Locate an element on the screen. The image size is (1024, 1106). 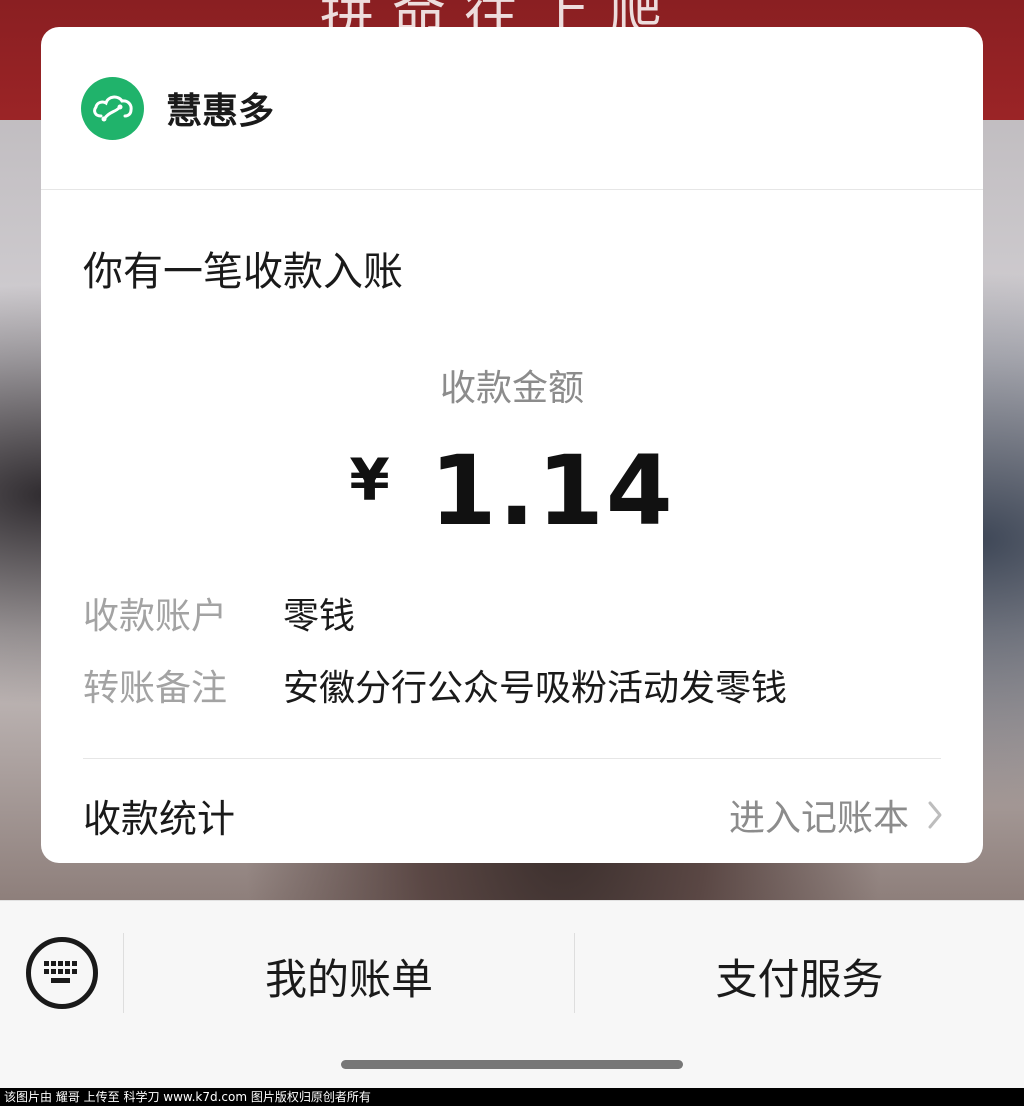
payment-services-button: 支付服务 is located at coordinates (799, 976).